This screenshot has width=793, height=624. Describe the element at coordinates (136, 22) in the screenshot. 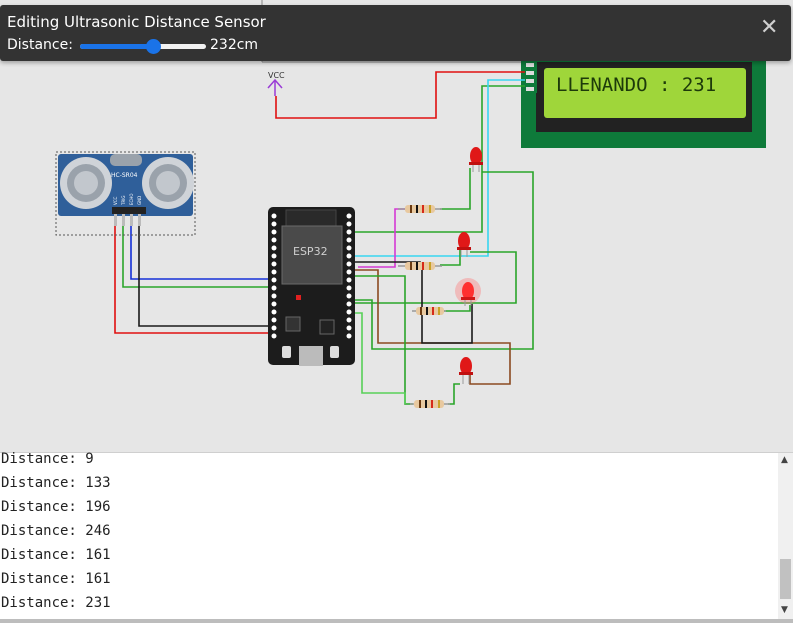

I see `editor-title: Editing Ultrasonic Distance Sensor` at that location.